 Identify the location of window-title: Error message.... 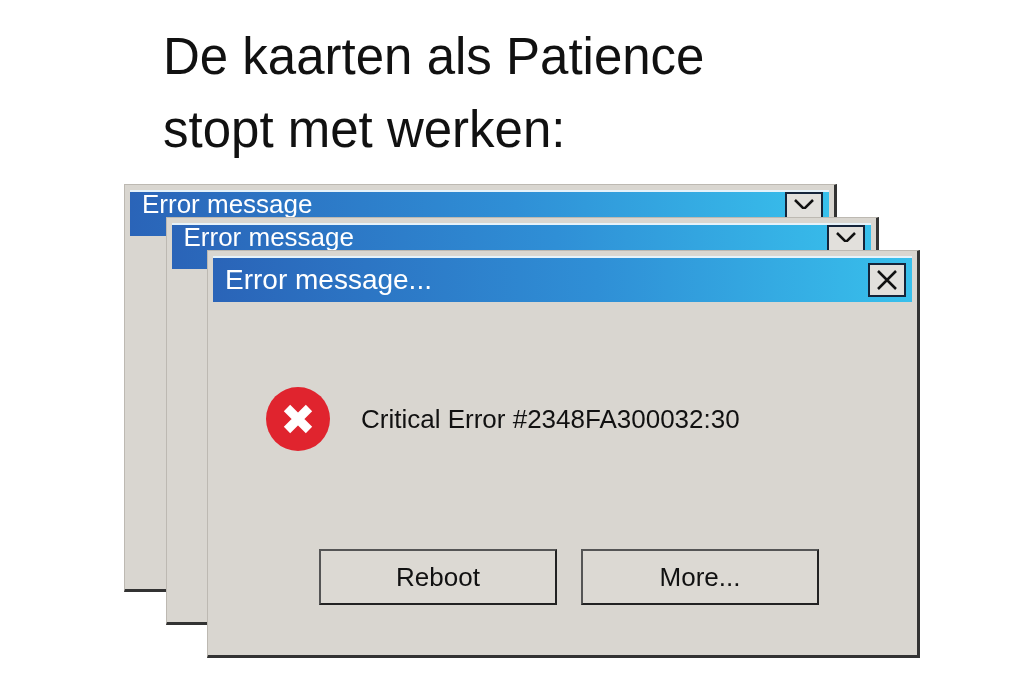
(328, 280).